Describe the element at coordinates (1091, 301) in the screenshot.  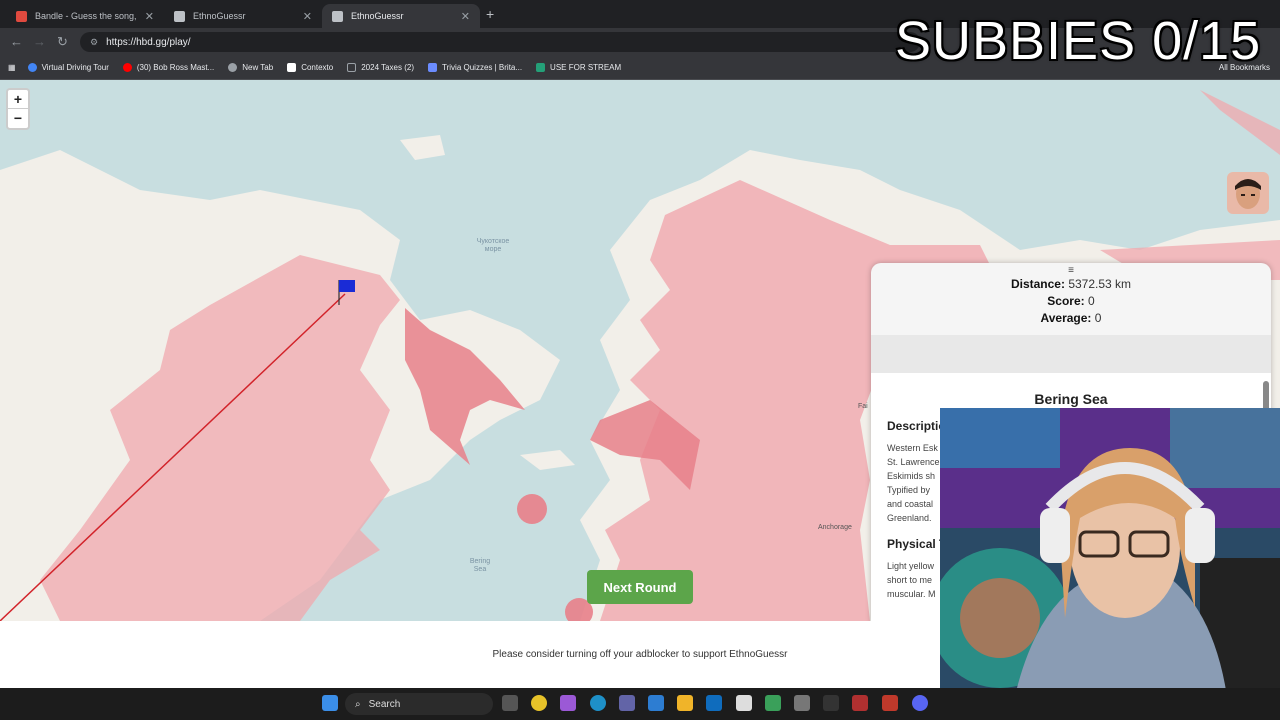
I see `score-value: 0` at that location.